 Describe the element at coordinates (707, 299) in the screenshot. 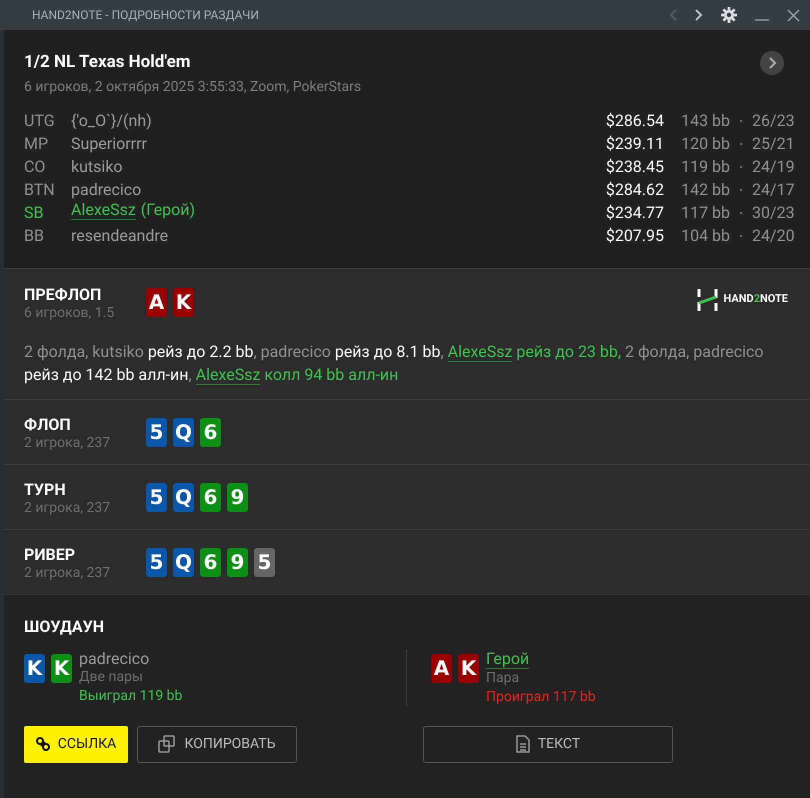

I see `logo-icon` at that location.